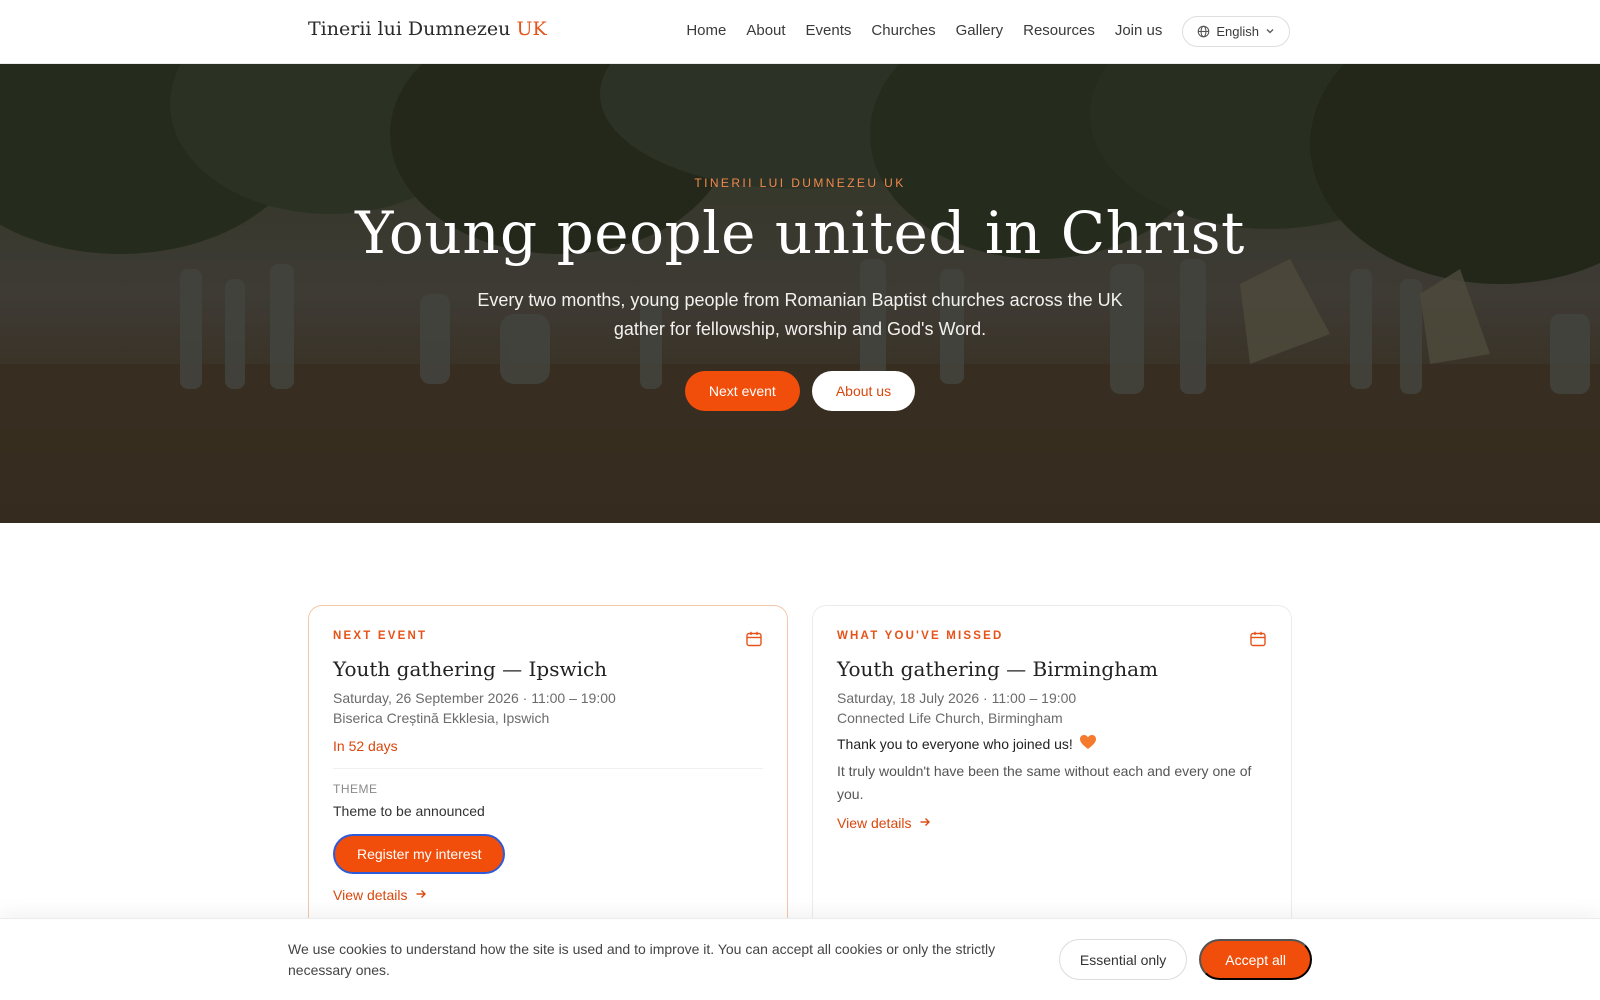 This screenshot has width=1600, height=1000. What do you see at coordinates (409, 811) in the screenshot?
I see `theme-value: Theme to be announced` at bounding box center [409, 811].